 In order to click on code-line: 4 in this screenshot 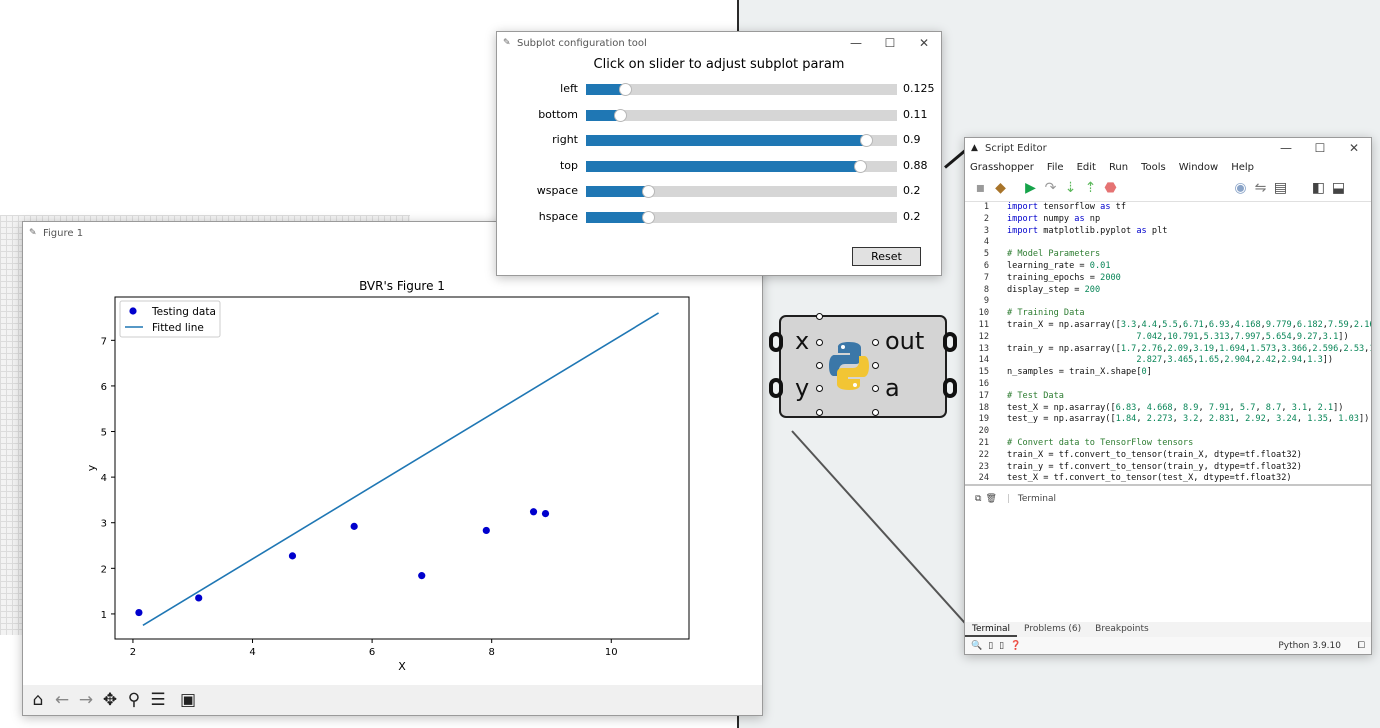, I will do `click(1168, 243)`.